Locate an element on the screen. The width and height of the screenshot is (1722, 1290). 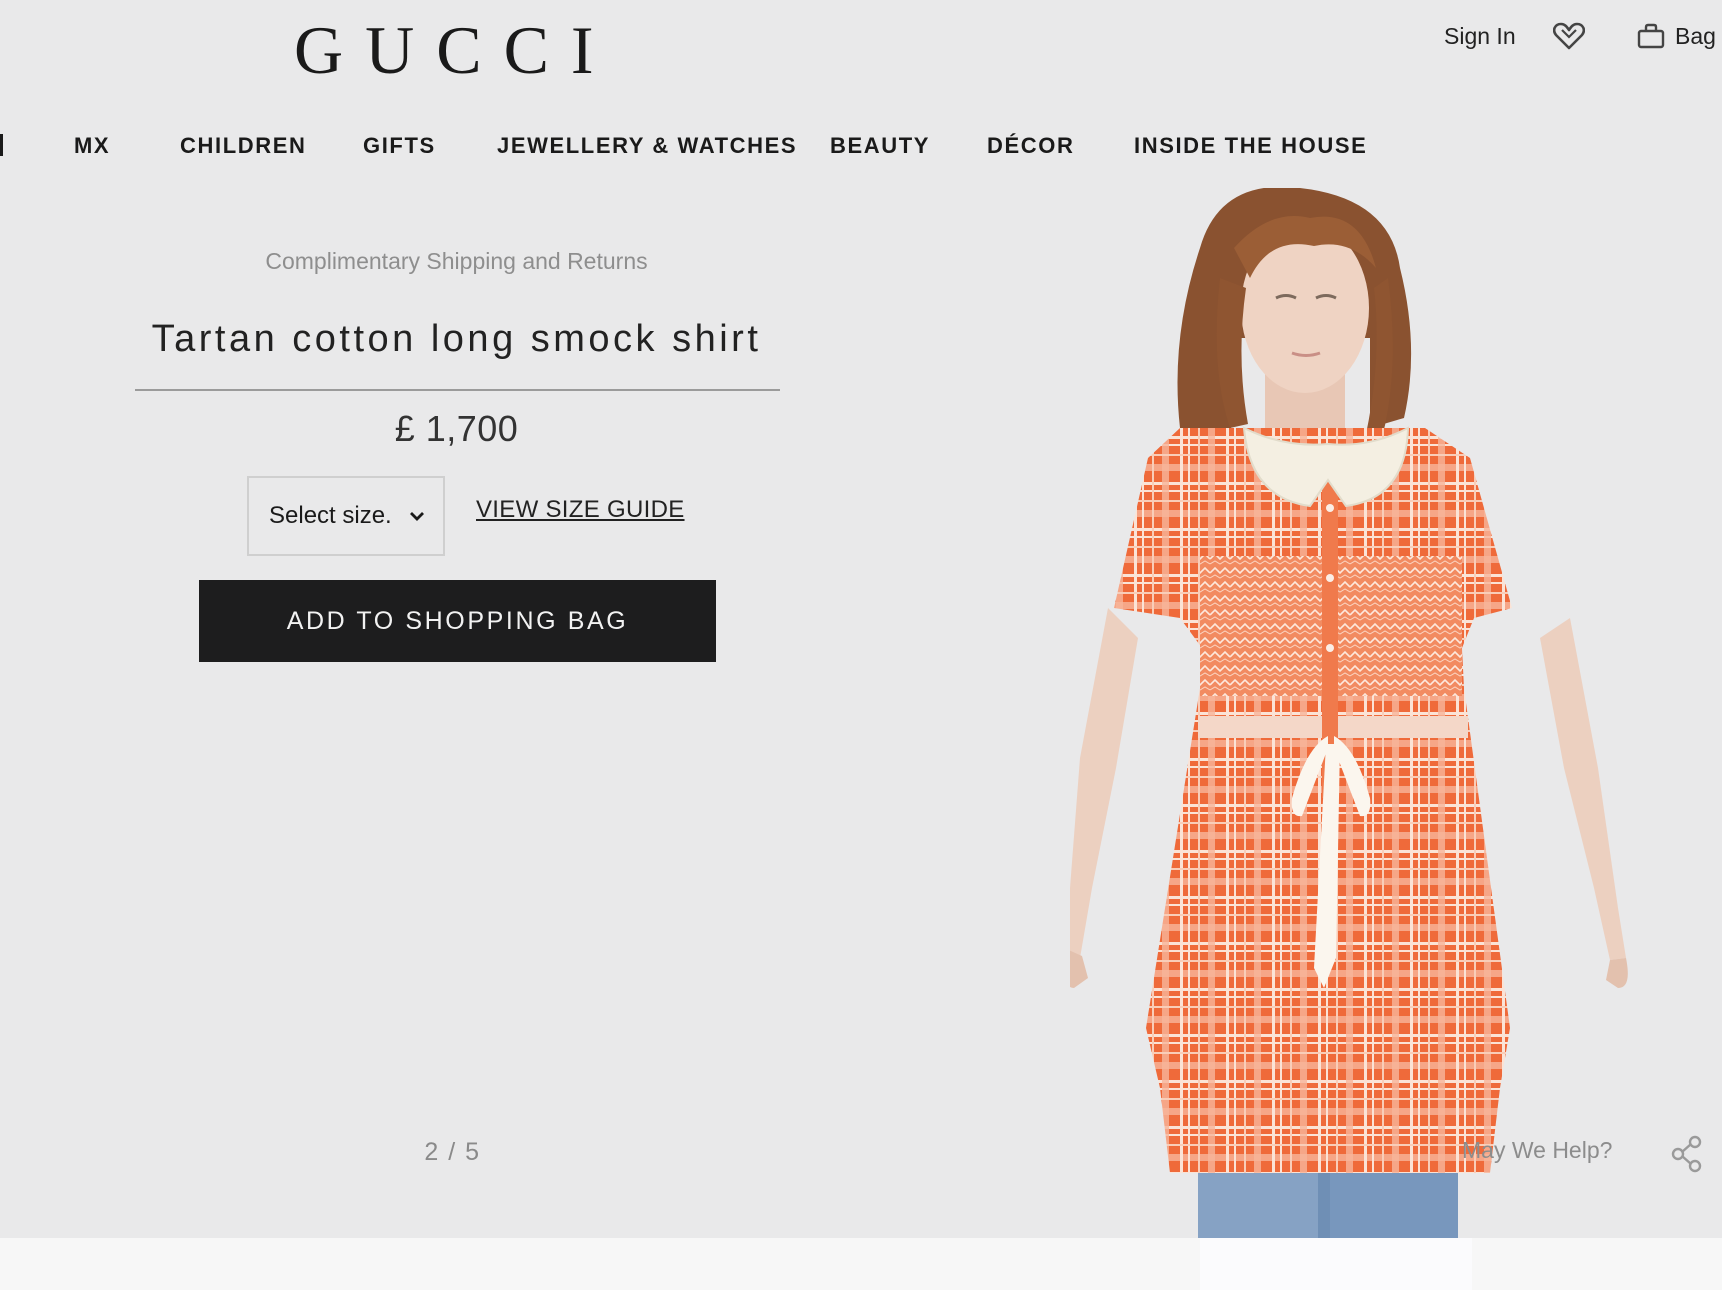
title-divider is located at coordinates (457, 390).